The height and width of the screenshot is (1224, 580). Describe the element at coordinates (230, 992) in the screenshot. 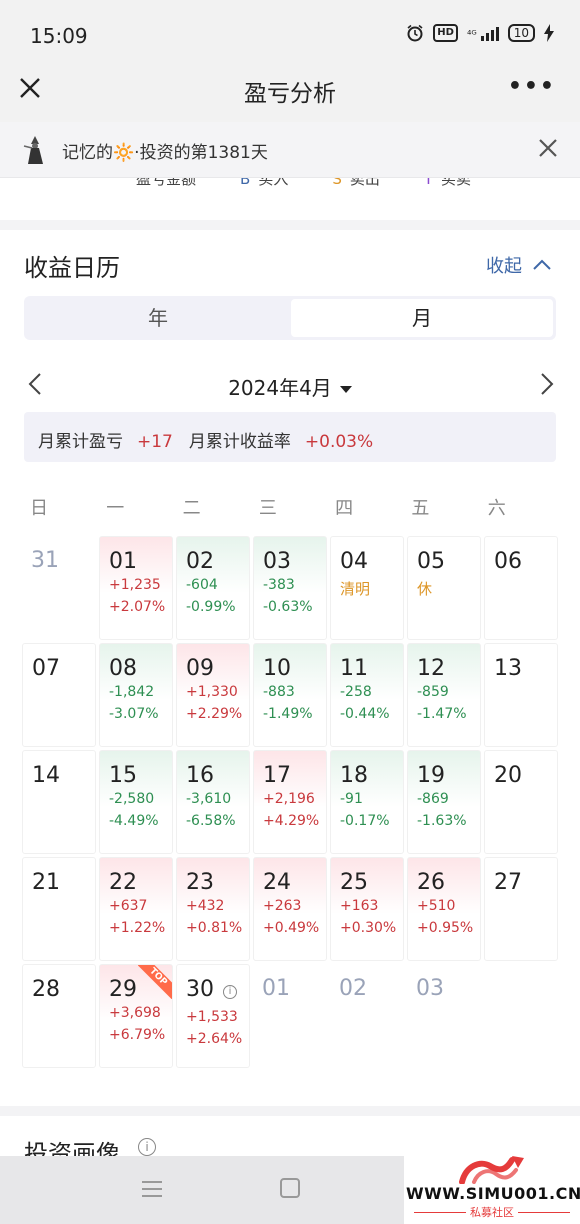

I see `info-icon: i` at that location.